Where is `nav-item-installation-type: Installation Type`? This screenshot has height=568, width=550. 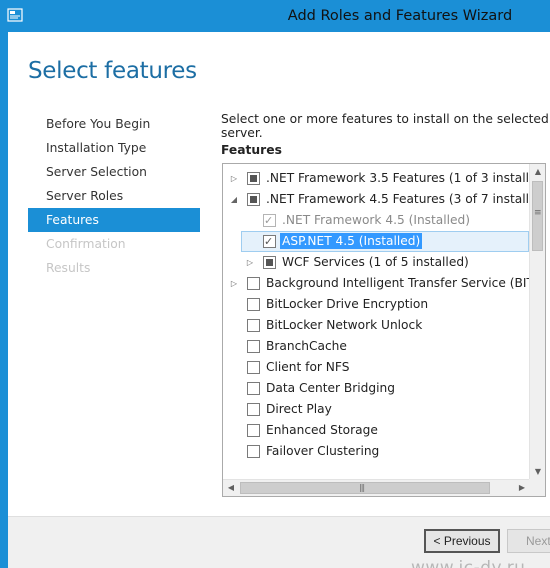 nav-item-installation-type: Installation Type is located at coordinates (114, 148).